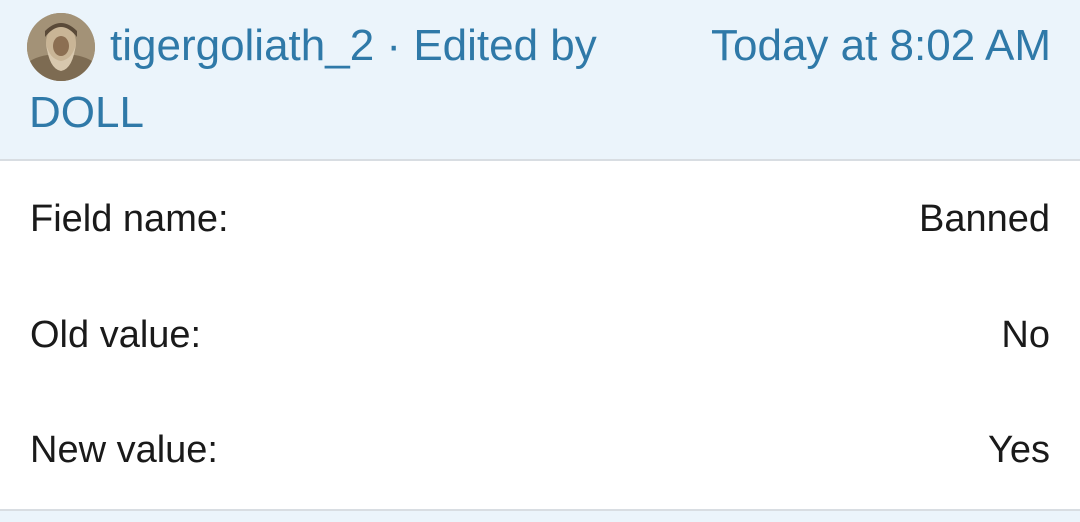 This screenshot has width=1080, height=522. What do you see at coordinates (1019, 450) in the screenshot?
I see `new-value-value: Yes` at bounding box center [1019, 450].